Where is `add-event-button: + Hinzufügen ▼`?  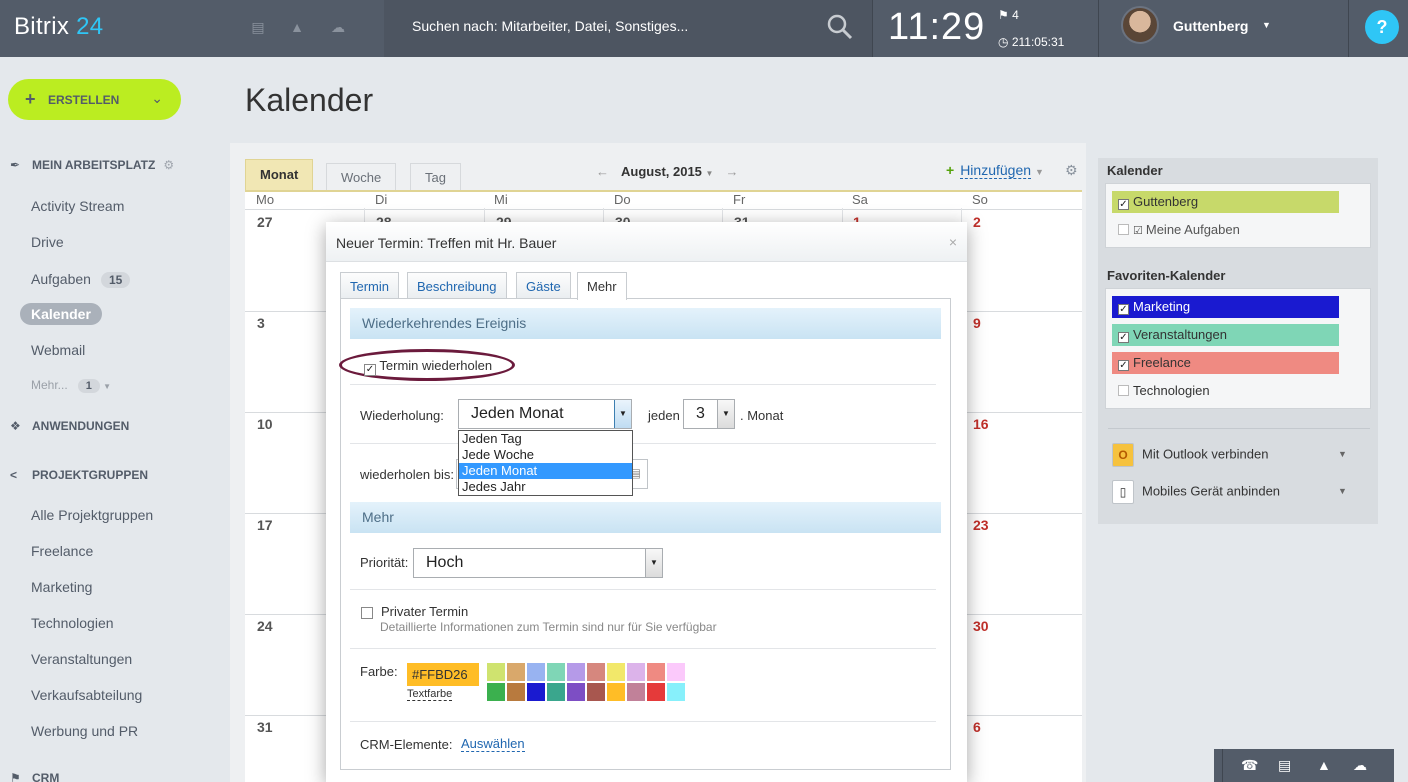 add-event-button: + Hinzufügen ▼ is located at coordinates (995, 170).